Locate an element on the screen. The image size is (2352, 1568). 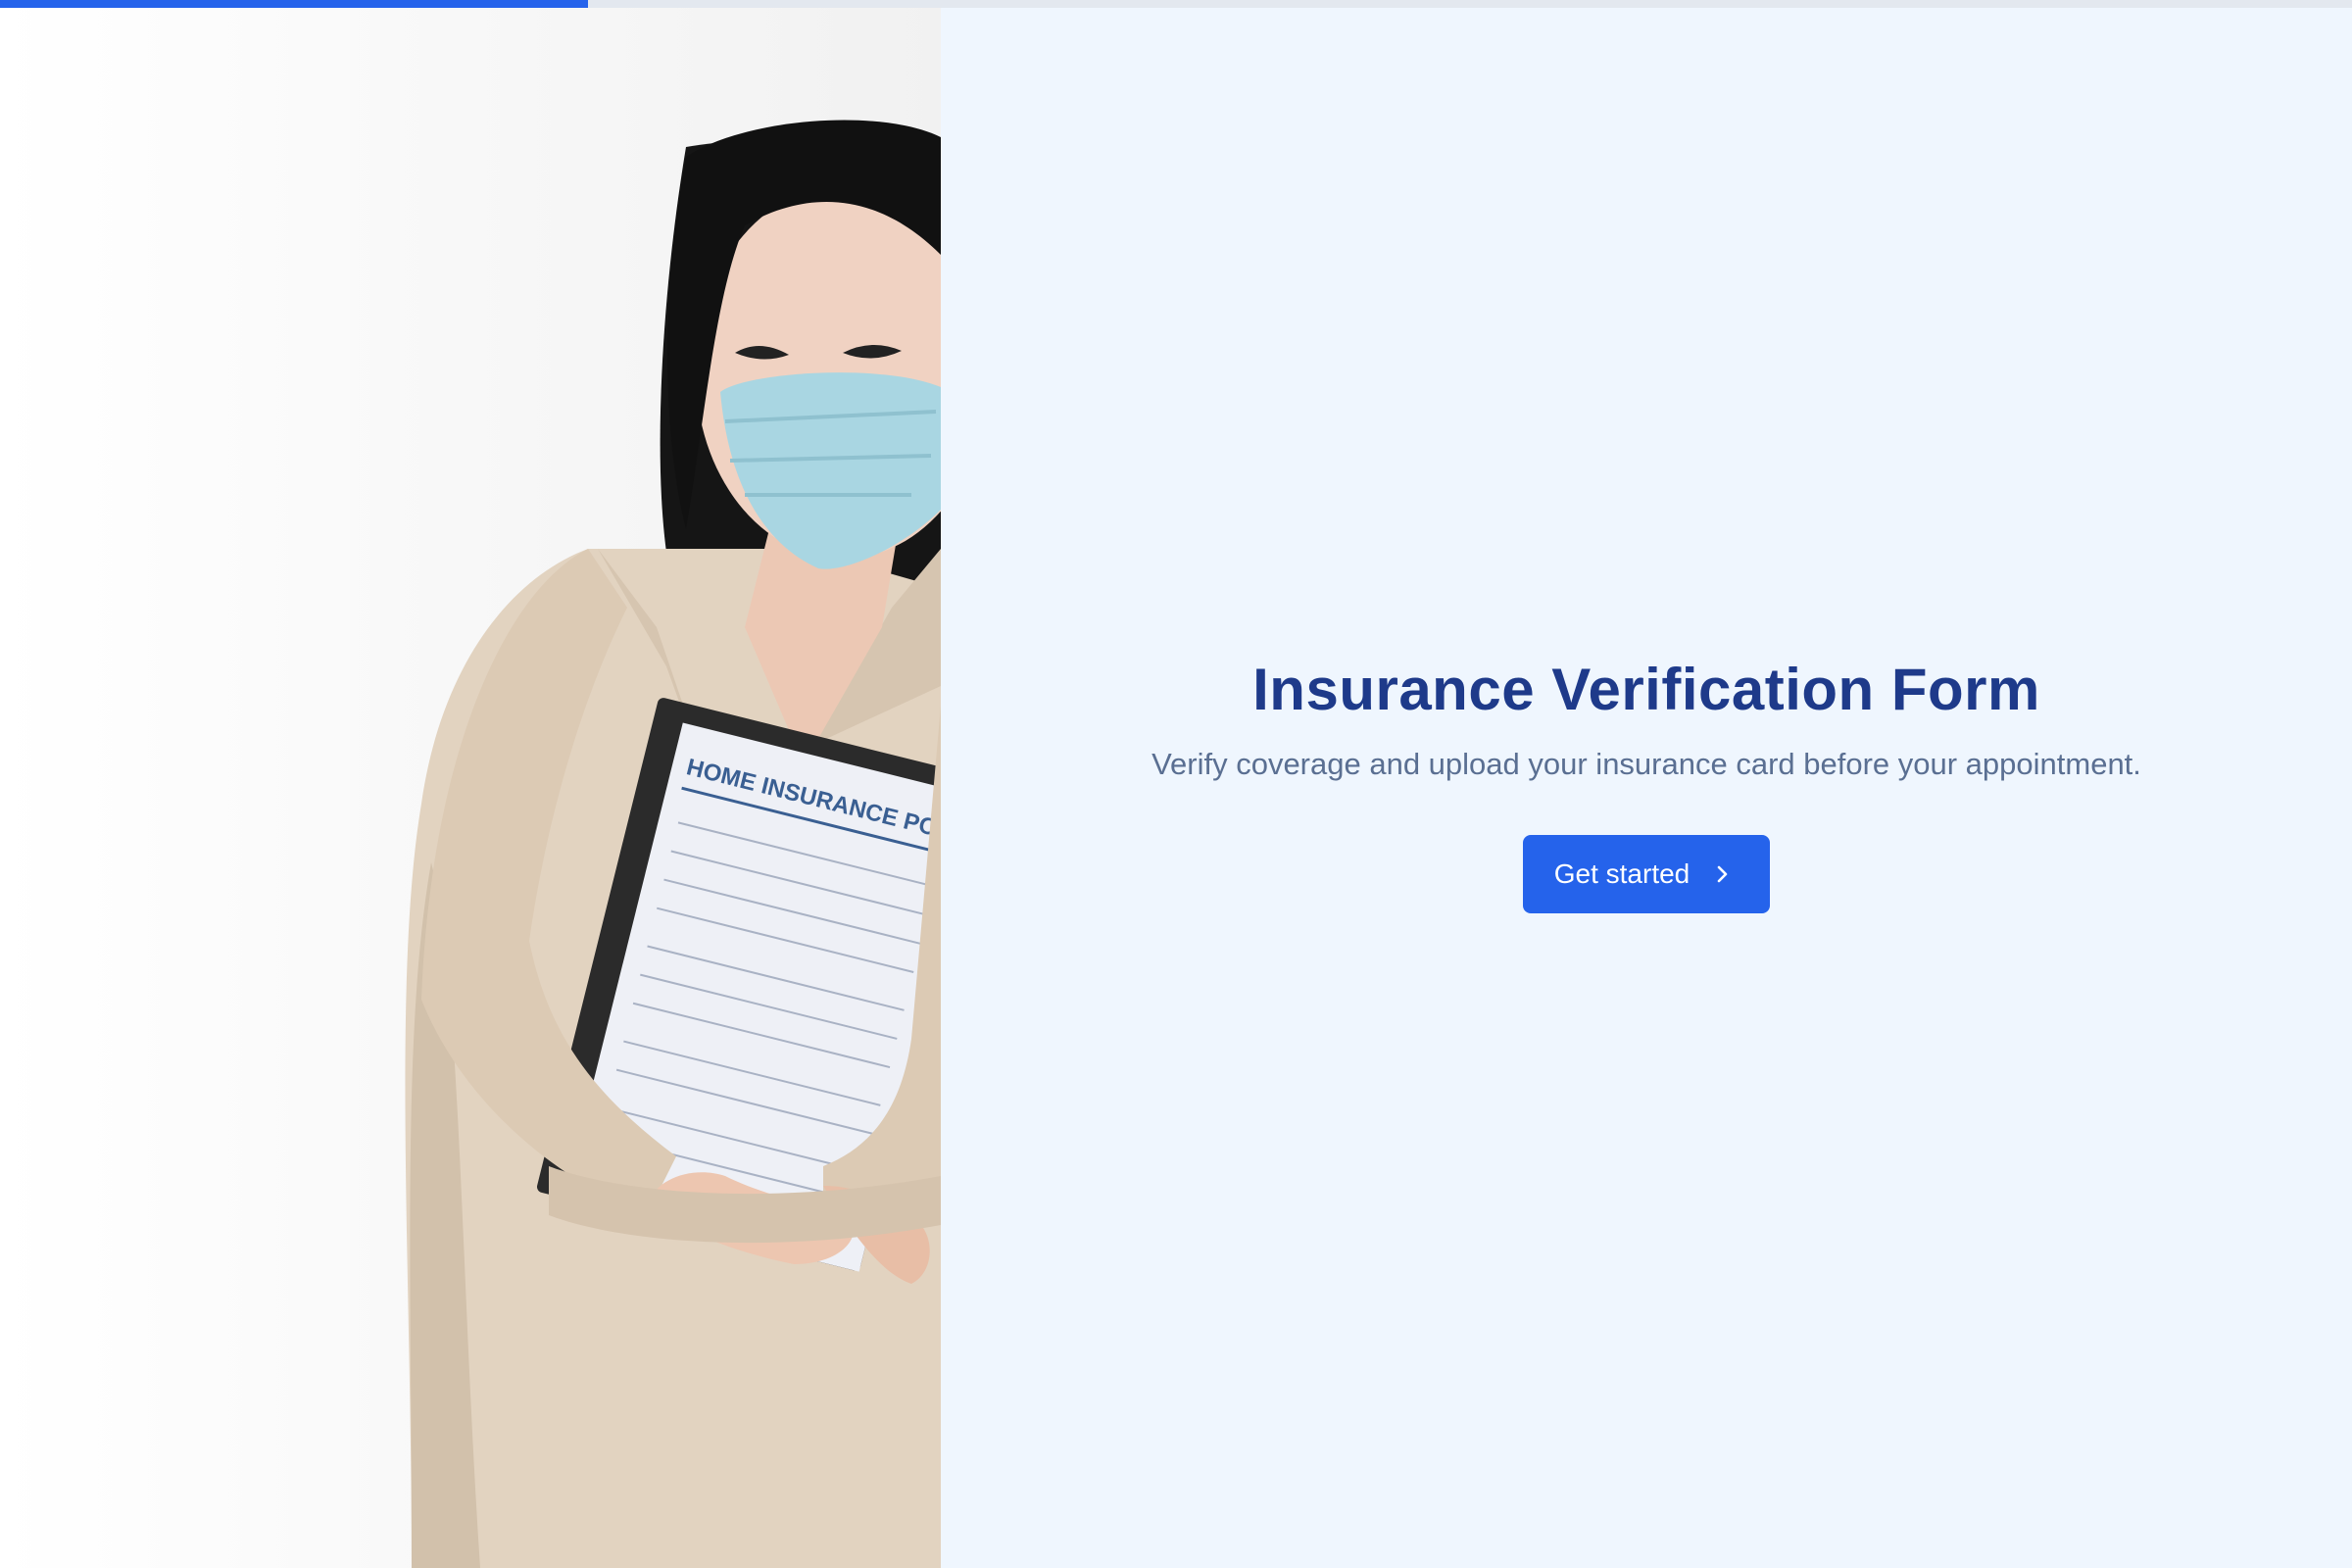
get-started-label: Get started is located at coordinates (1621, 873).